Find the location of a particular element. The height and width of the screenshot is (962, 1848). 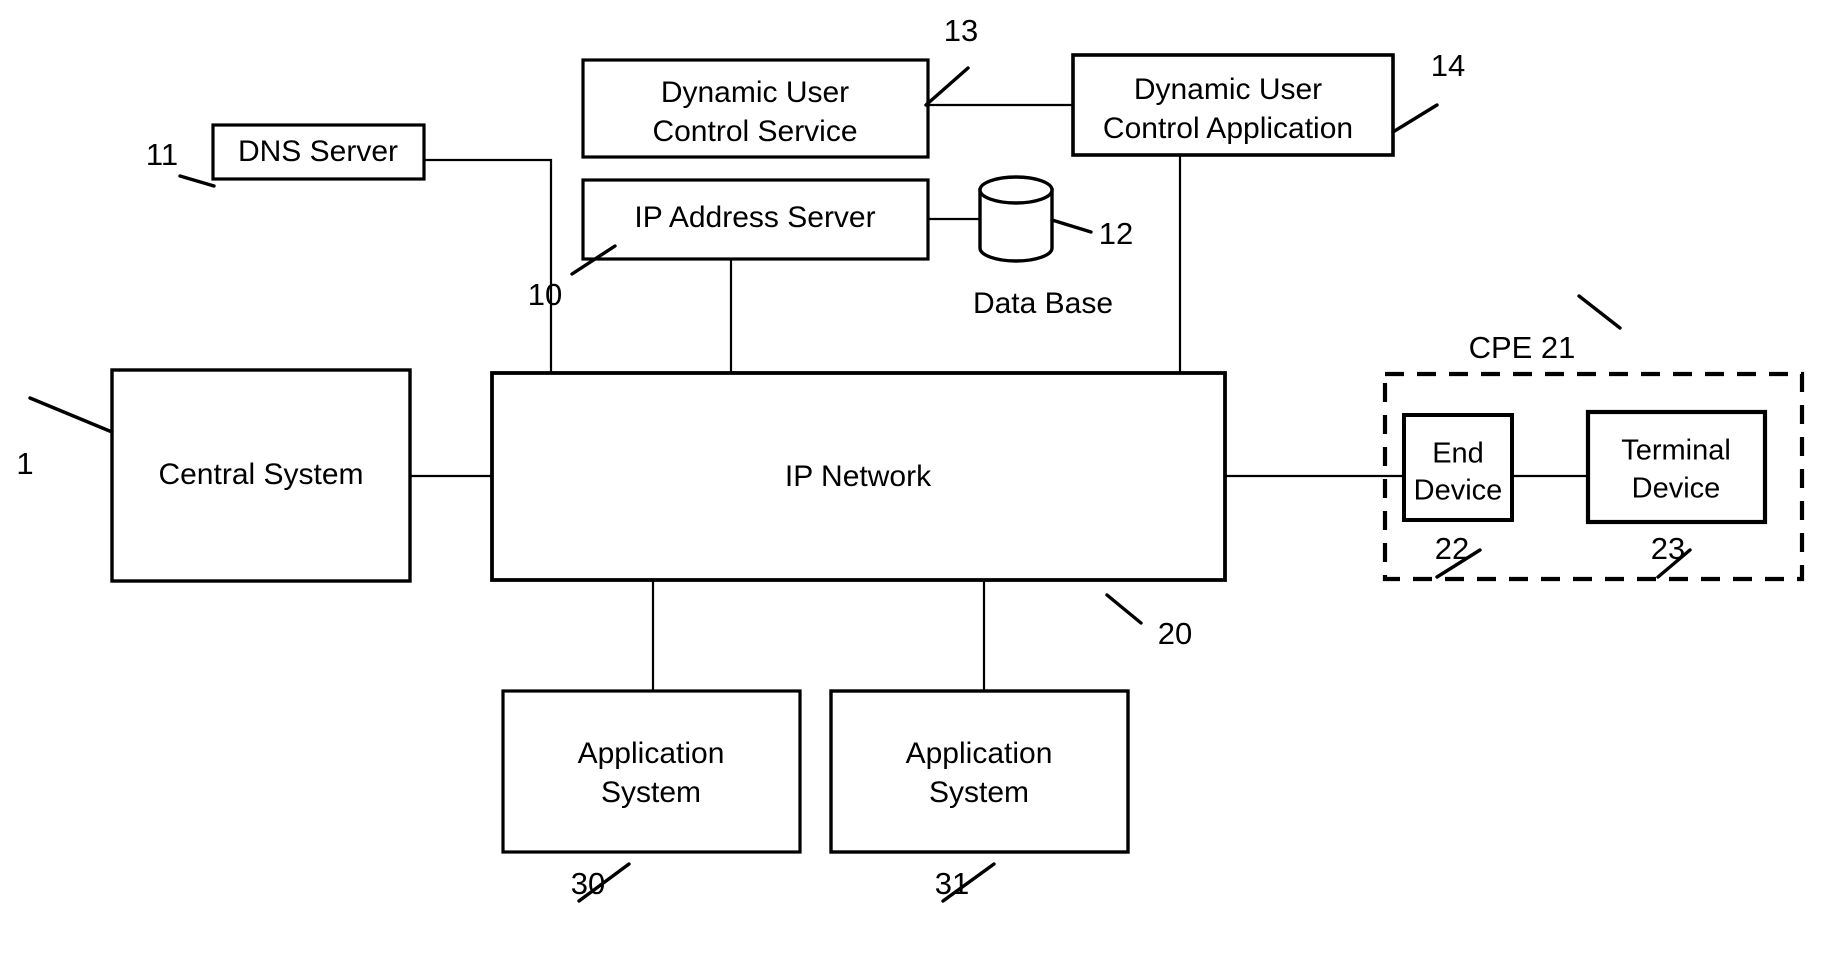

ref-num-10: 10 is located at coordinates (545, 294).